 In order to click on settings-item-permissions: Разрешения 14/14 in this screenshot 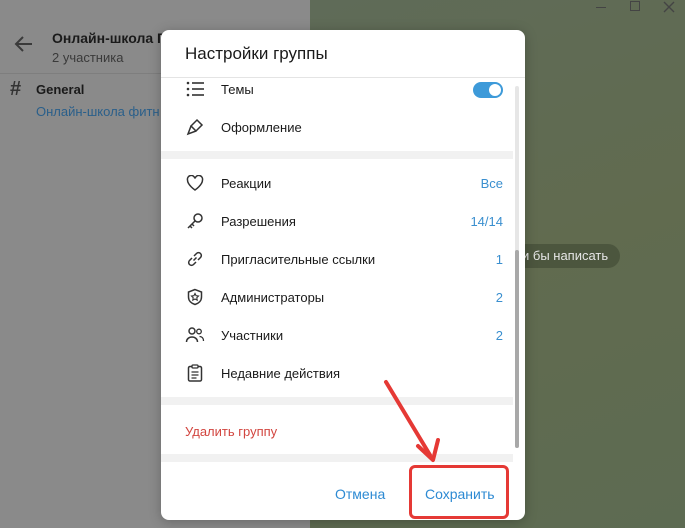, I will do `click(336, 221)`.